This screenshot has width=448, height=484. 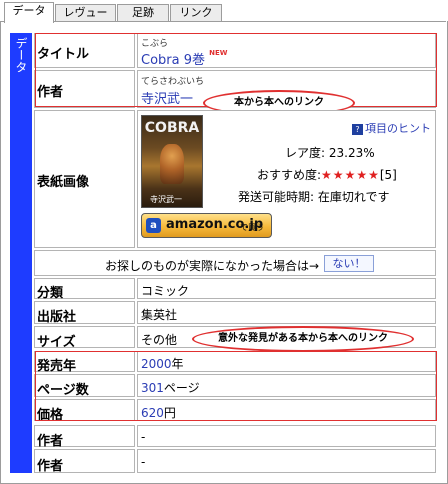 I want to click on recommend-count: [5], so click(x=388, y=175).